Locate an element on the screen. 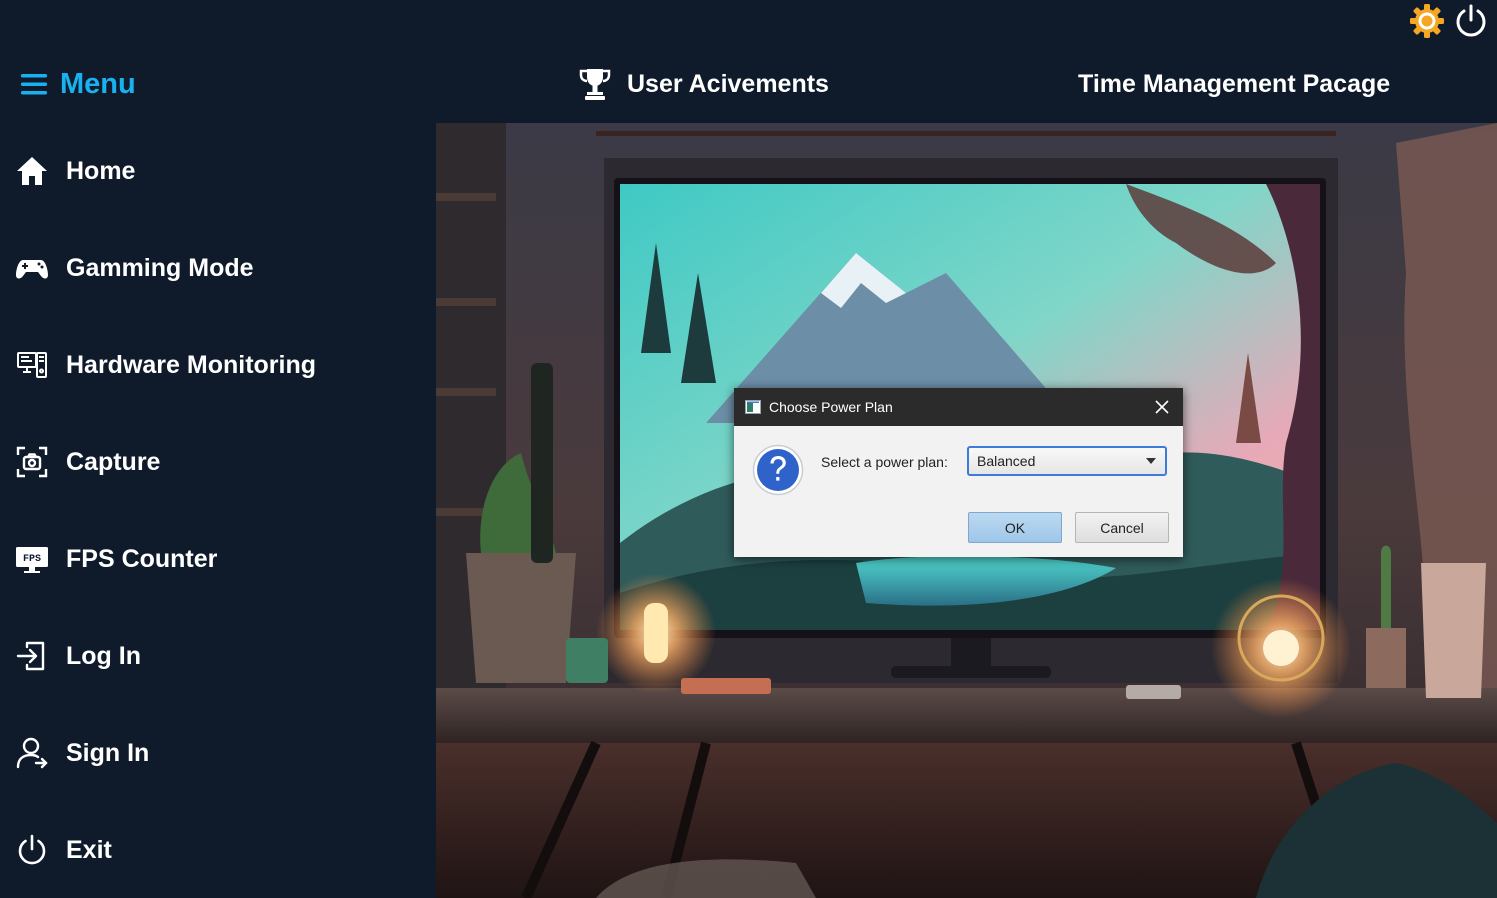  sidebar-item-hardware-monitoring: Hardware Monitoring is located at coordinates (165, 365).